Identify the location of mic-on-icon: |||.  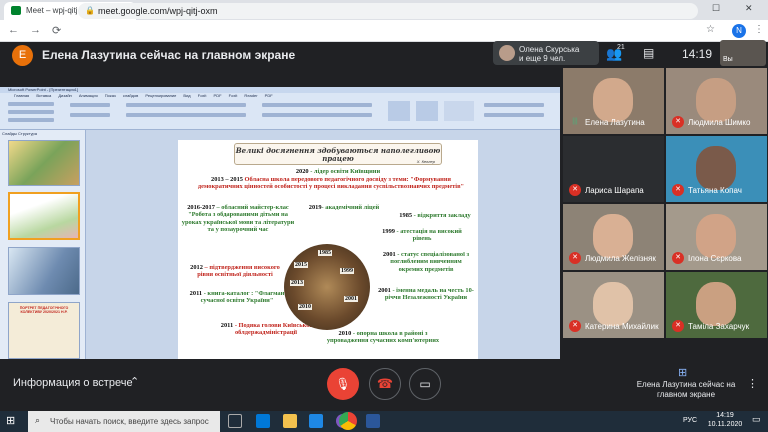
(575, 121).